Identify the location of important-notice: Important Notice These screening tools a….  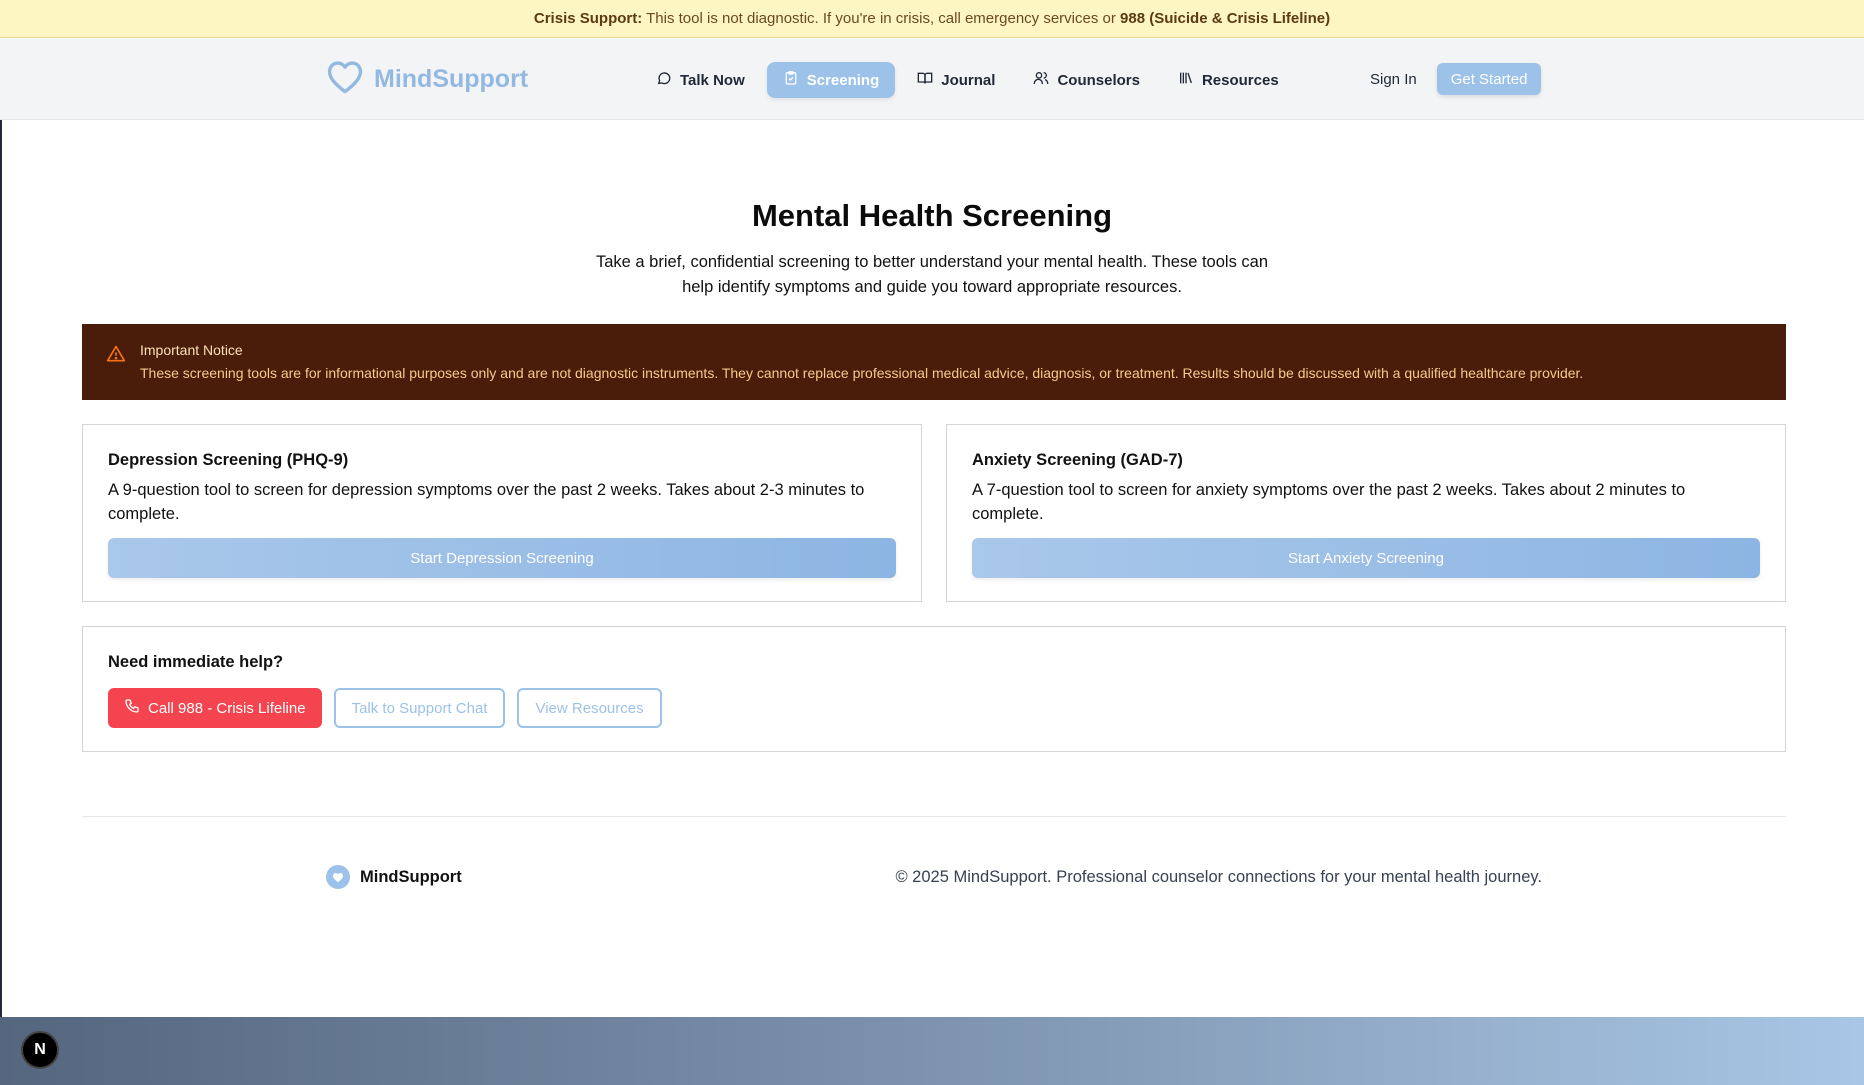
(934, 362).